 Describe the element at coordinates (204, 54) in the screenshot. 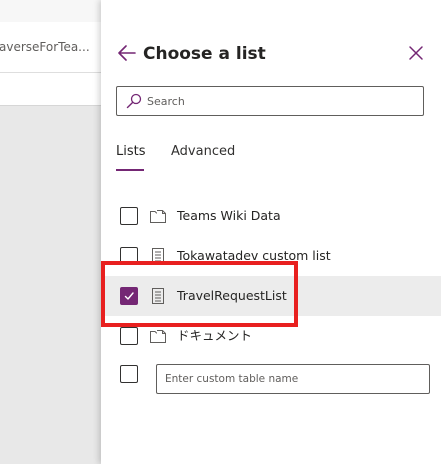

I see `panel-title: Choose a list` at that location.